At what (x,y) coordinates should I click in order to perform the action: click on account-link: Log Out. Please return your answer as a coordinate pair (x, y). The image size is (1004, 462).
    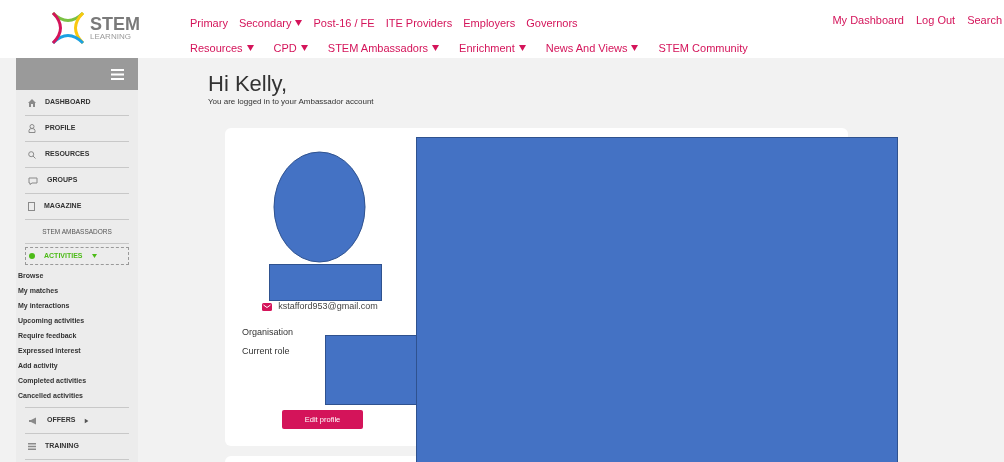
    Looking at the image, I should click on (936, 20).